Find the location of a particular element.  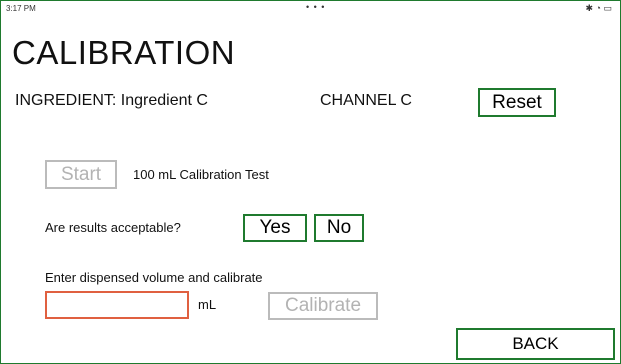

start-button: Start is located at coordinates (81, 174).